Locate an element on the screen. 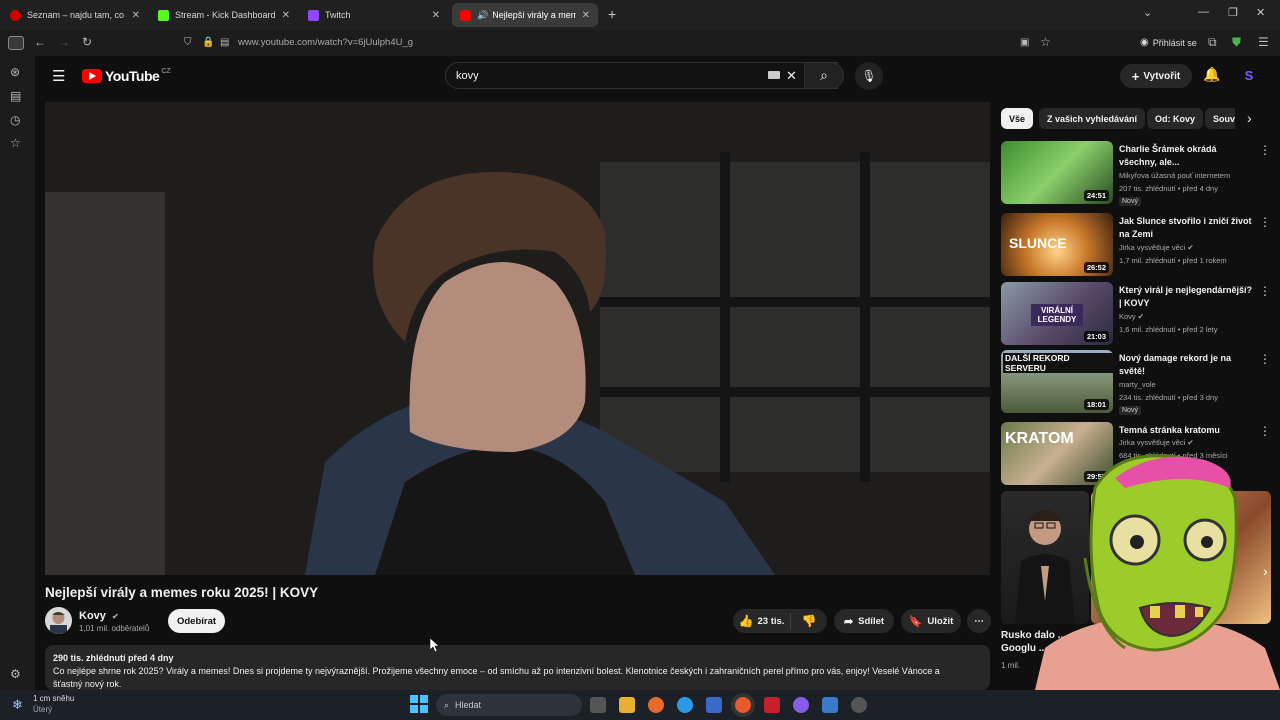  store-icon is located at coordinates (714, 705).